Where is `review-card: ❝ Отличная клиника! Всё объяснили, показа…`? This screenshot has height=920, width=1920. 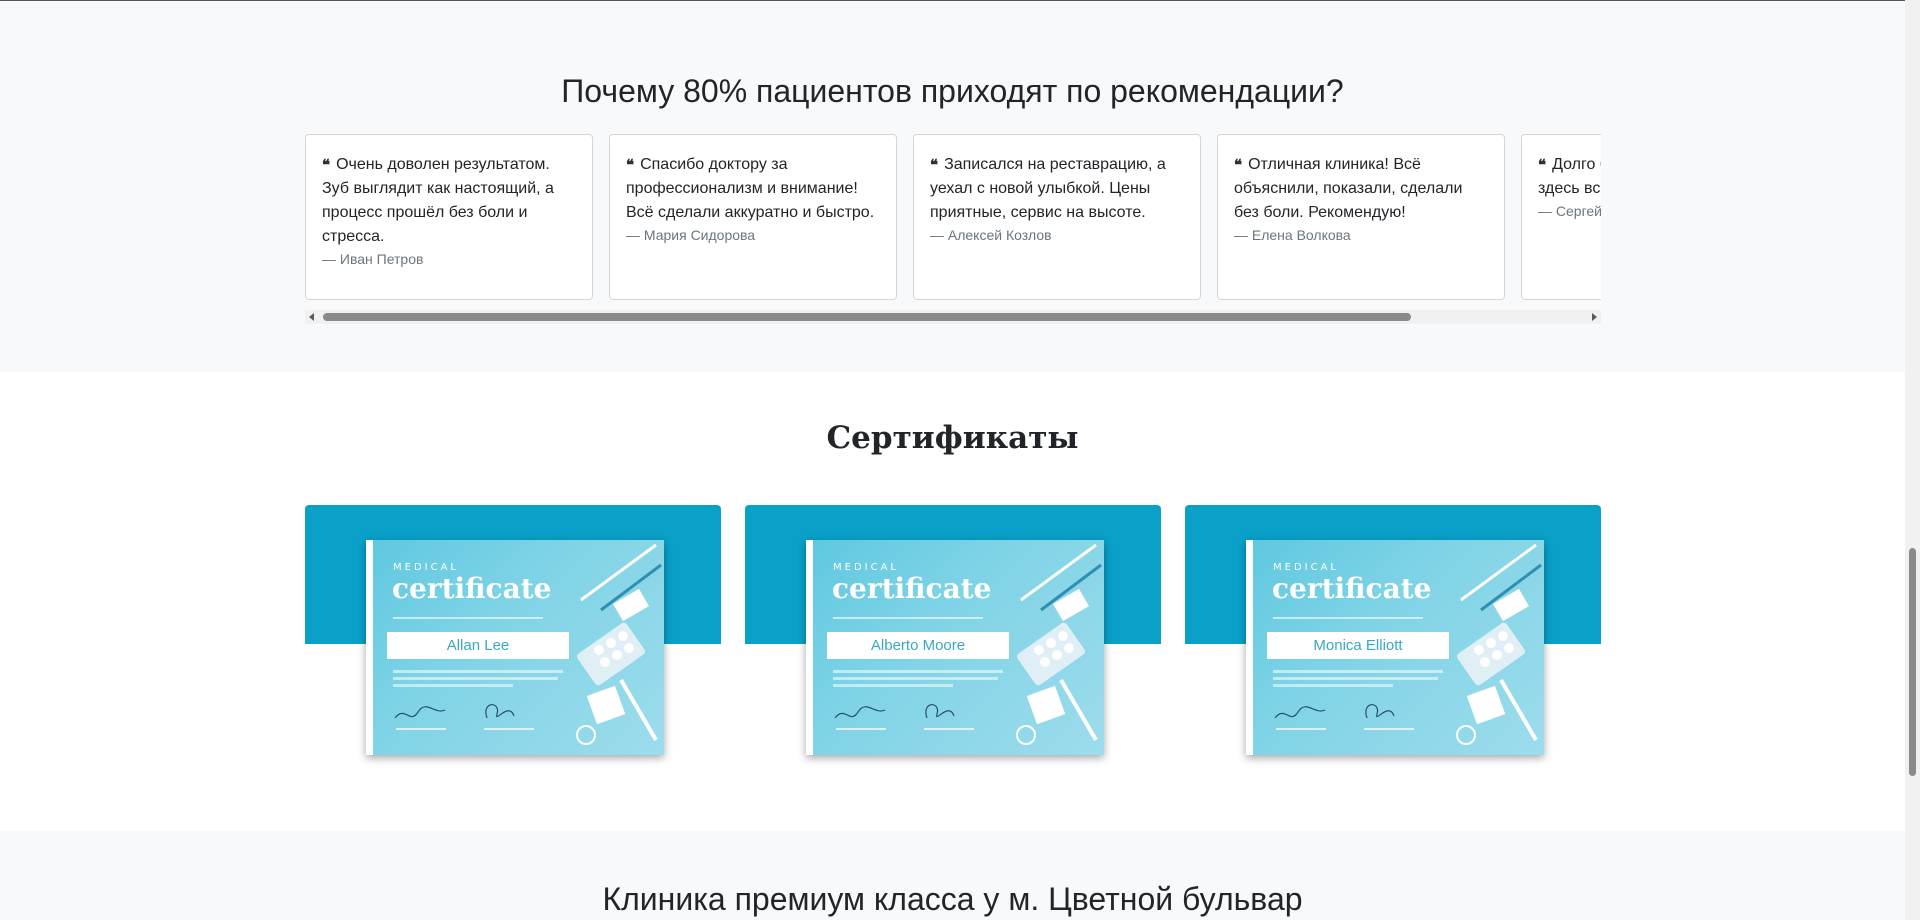
review-card: ❝ Отличная клиника! Всё объяснили, показа… is located at coordinates (1361, 217).